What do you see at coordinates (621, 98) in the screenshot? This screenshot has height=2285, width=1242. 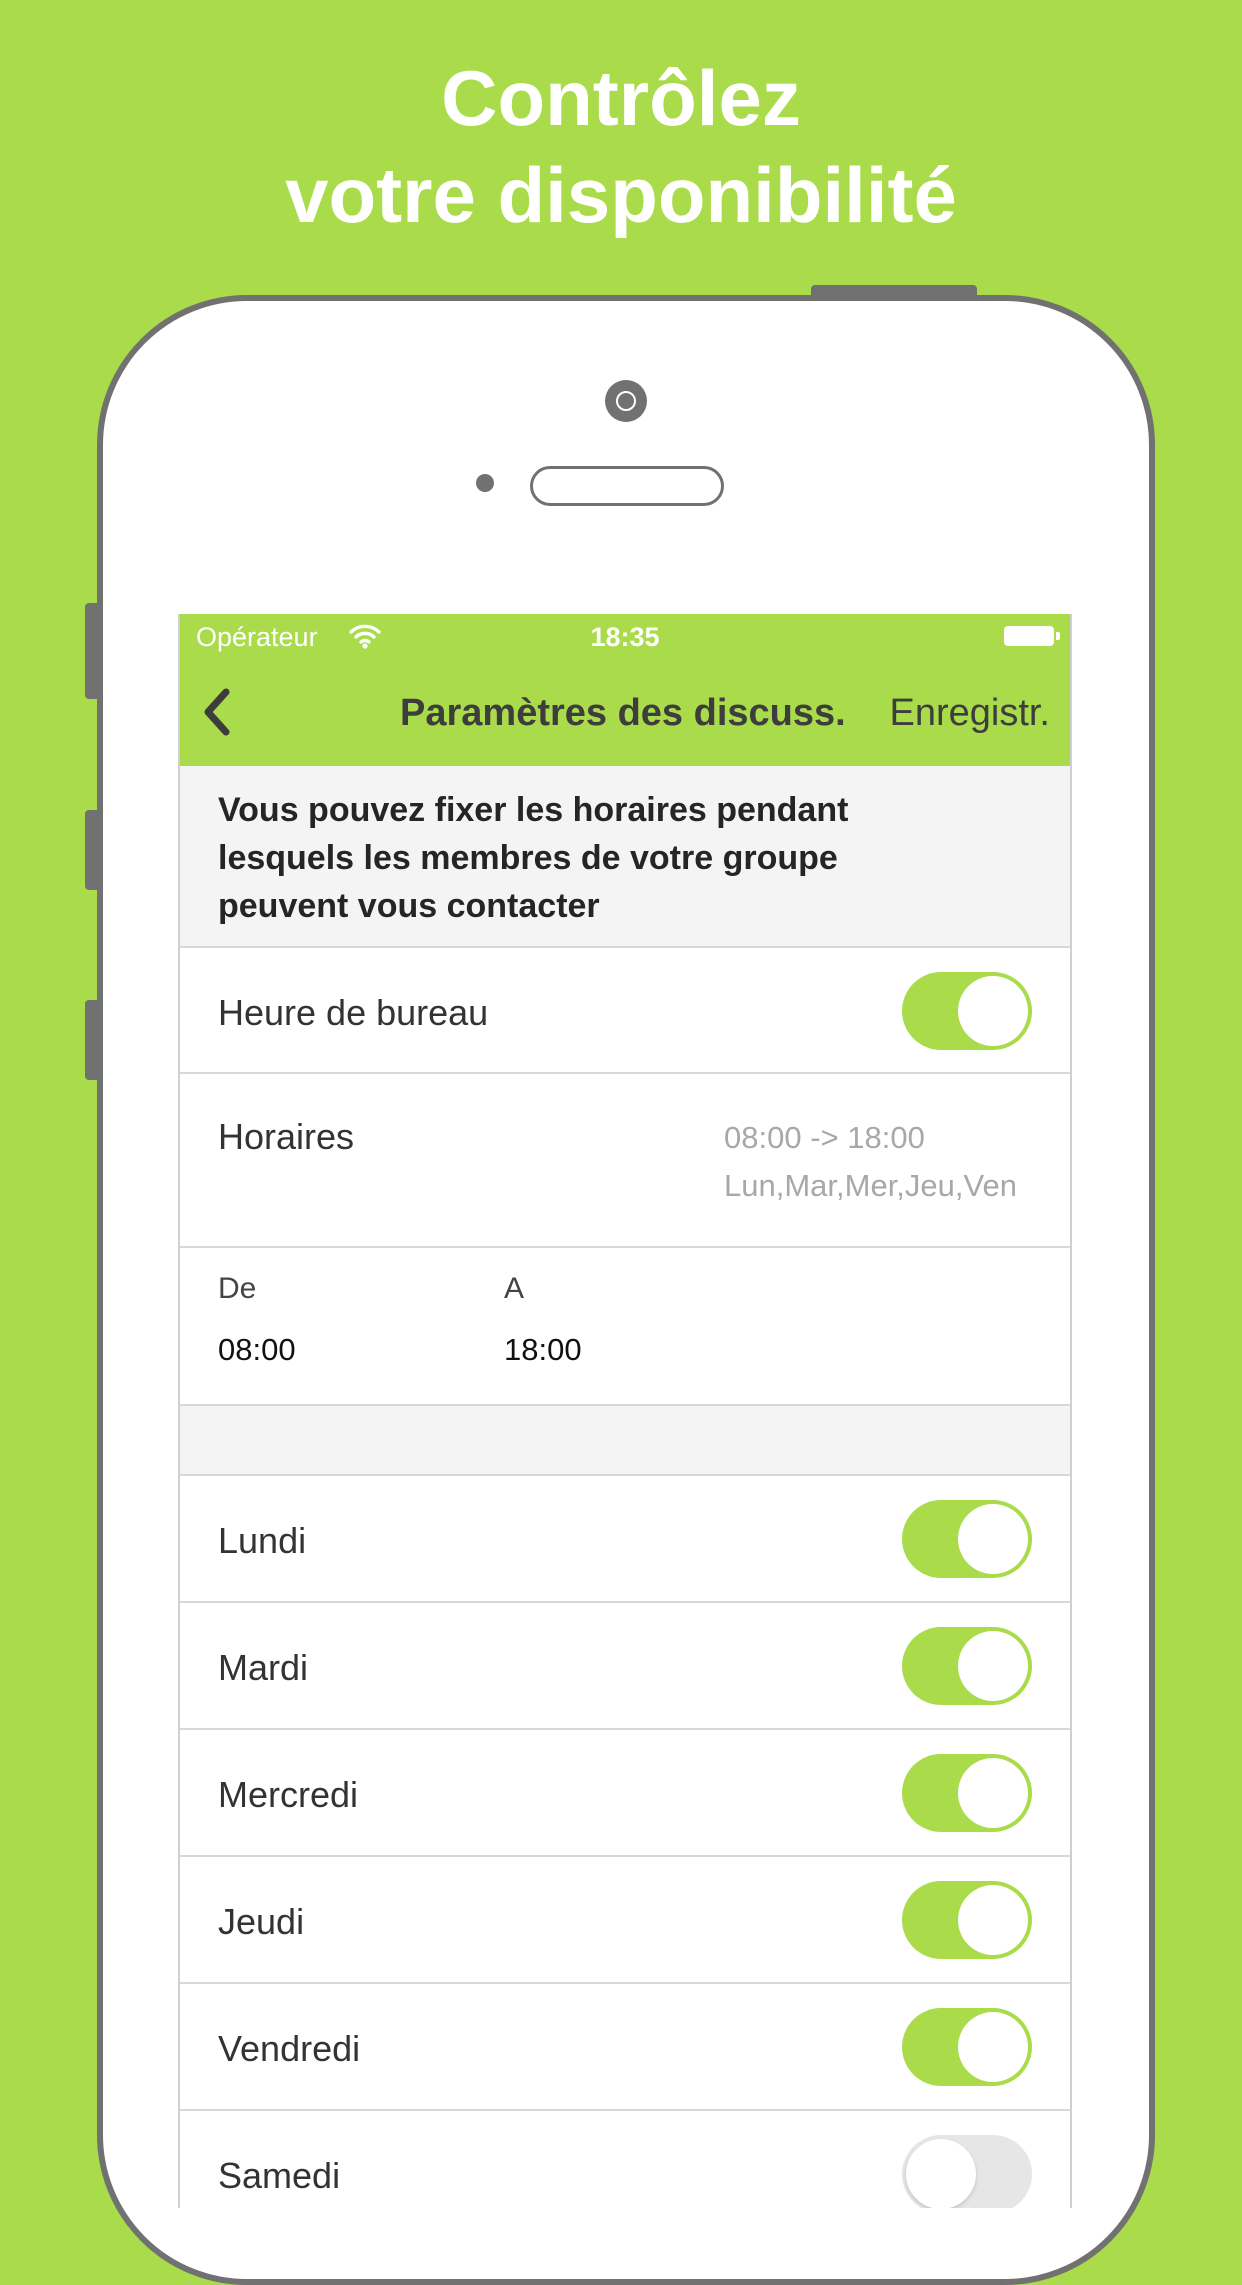 I see `headline-line-1: Contrôlez` at bounding box center [621, 98].